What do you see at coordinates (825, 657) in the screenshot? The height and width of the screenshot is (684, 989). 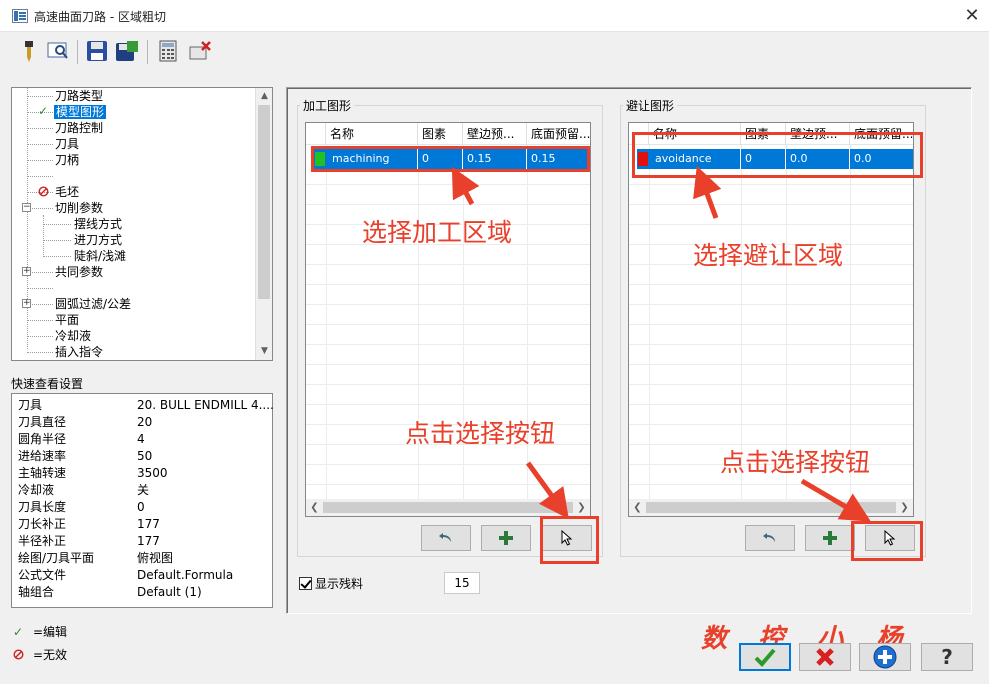 I see `cancel-button` at bounding box center [825, 657].